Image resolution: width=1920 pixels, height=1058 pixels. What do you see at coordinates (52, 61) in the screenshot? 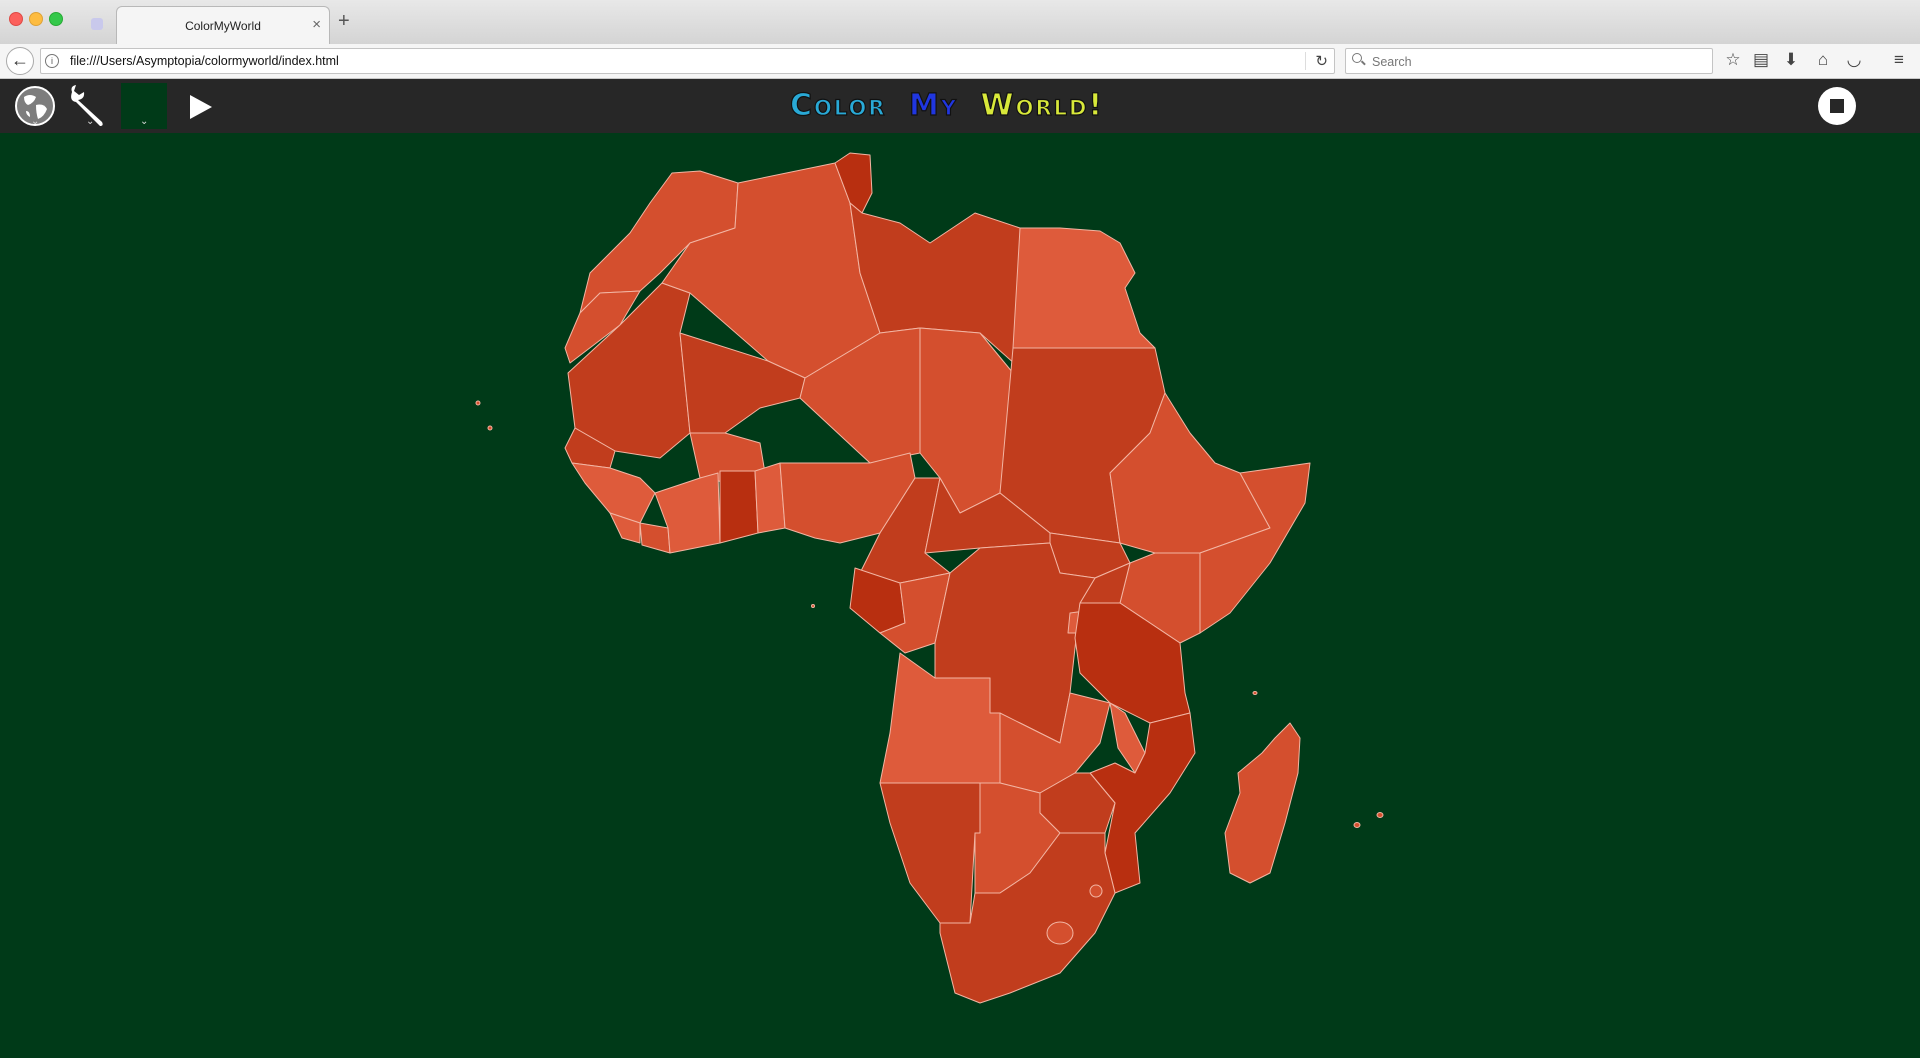
I see `site-info-icon: i` at bounding box center [52, 61].